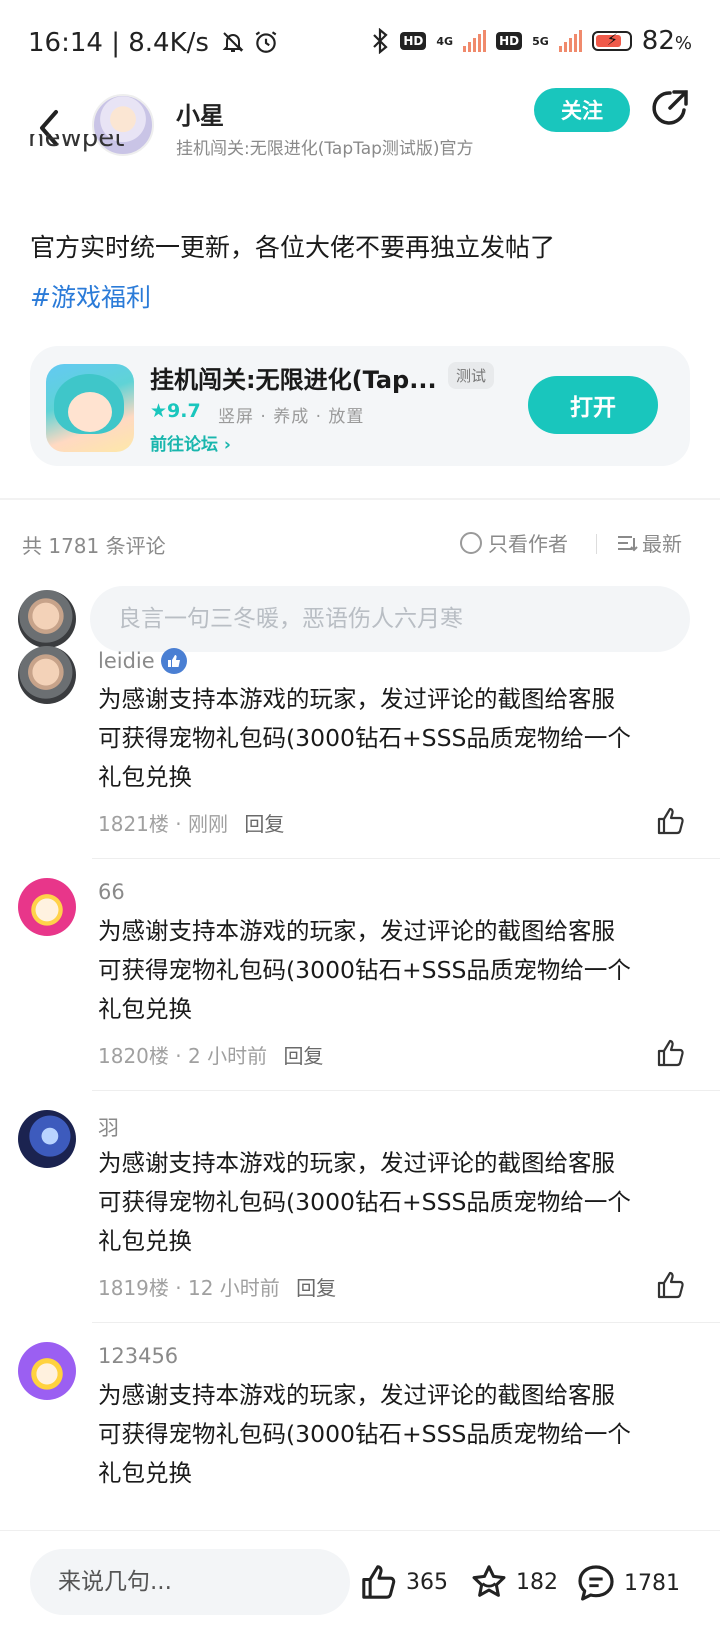 The image size is (720, 1640). I want to click on status-bar: 16:14 | 8.4K/s HD 4G HD 5G ⚡ 82%, so click(360, 42).